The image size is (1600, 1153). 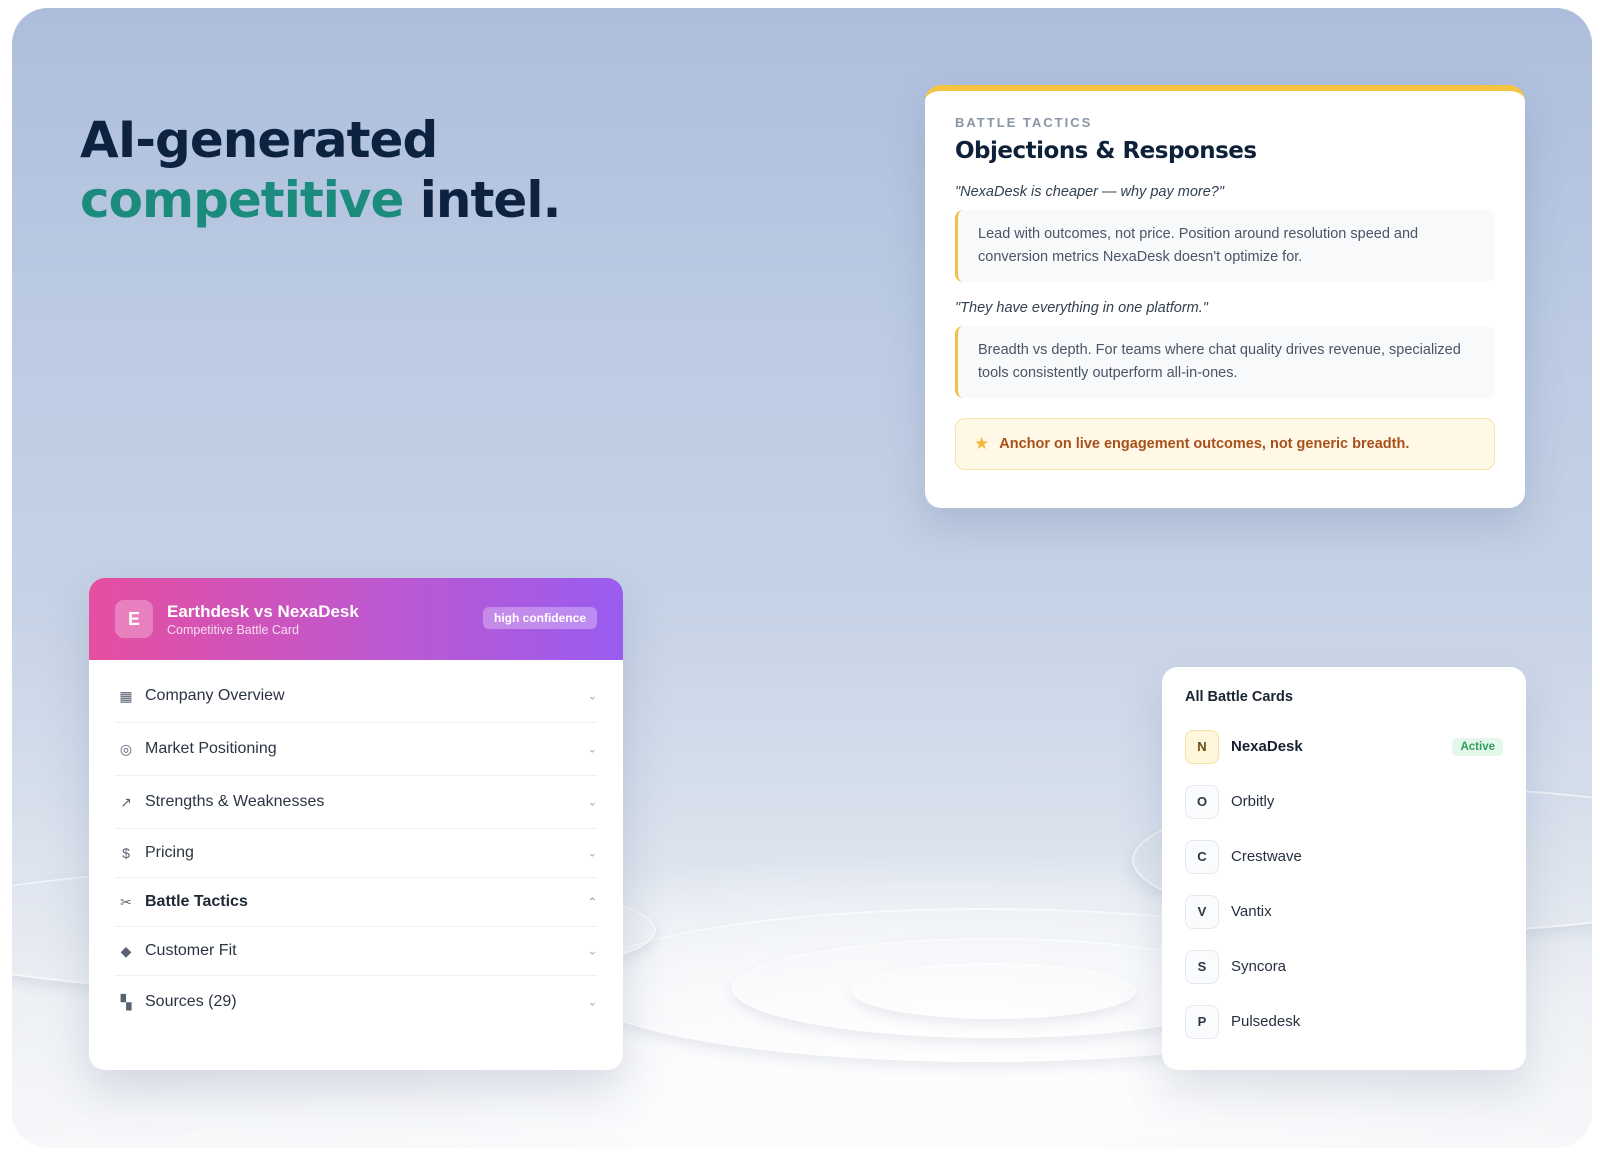 I want to click on diamond-icon: ◆, so click(x=126, y=950).